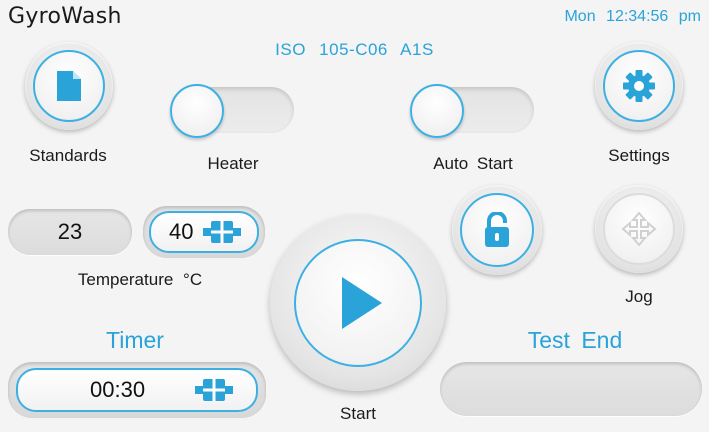  Describe the element at coordinates (197, 111) in the screenshot. I see `heater-toggle-knob` at that location.